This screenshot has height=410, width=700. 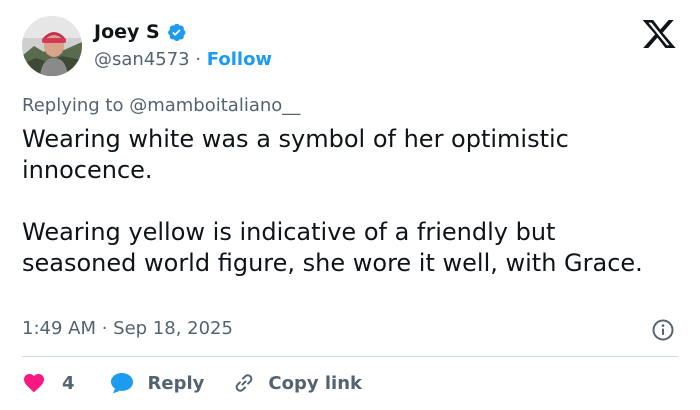 I want to click on divider, so click(x=350, y=356).